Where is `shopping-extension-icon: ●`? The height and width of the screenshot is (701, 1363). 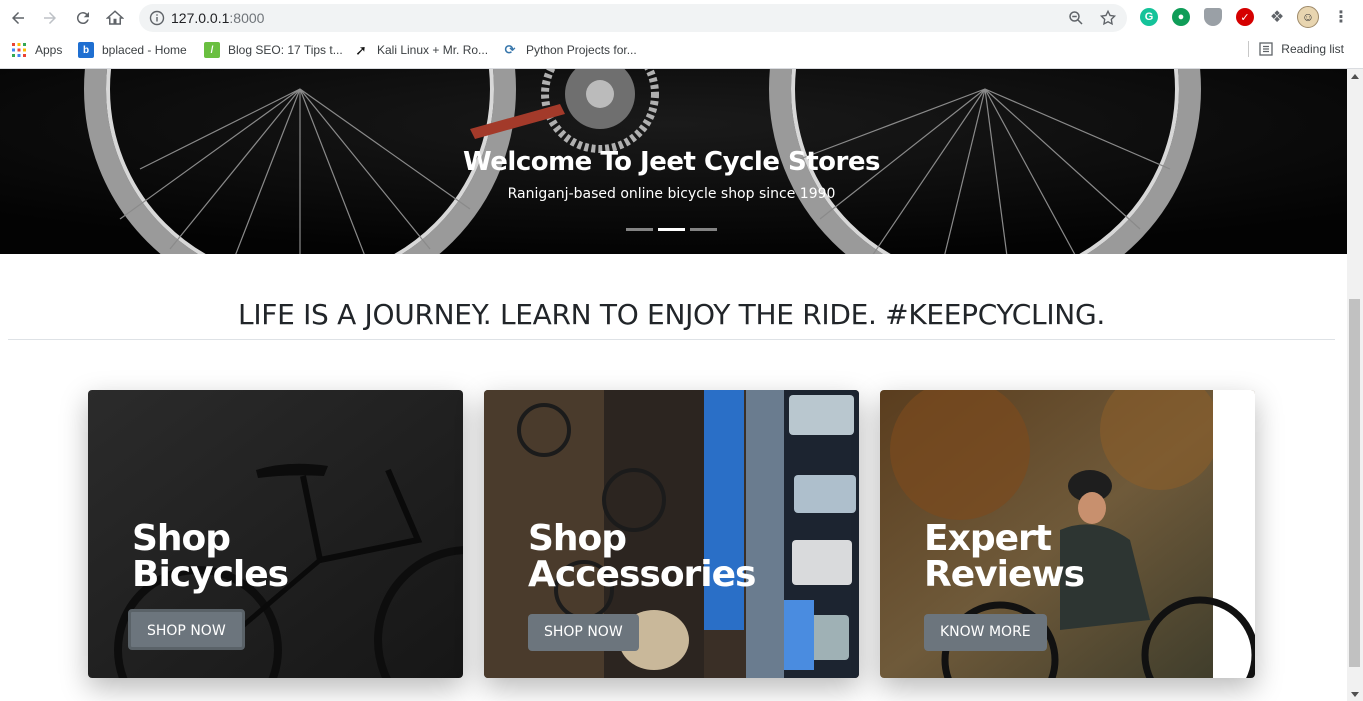
shopping-extension-icon: ● is located at coordinates (1181, 17).